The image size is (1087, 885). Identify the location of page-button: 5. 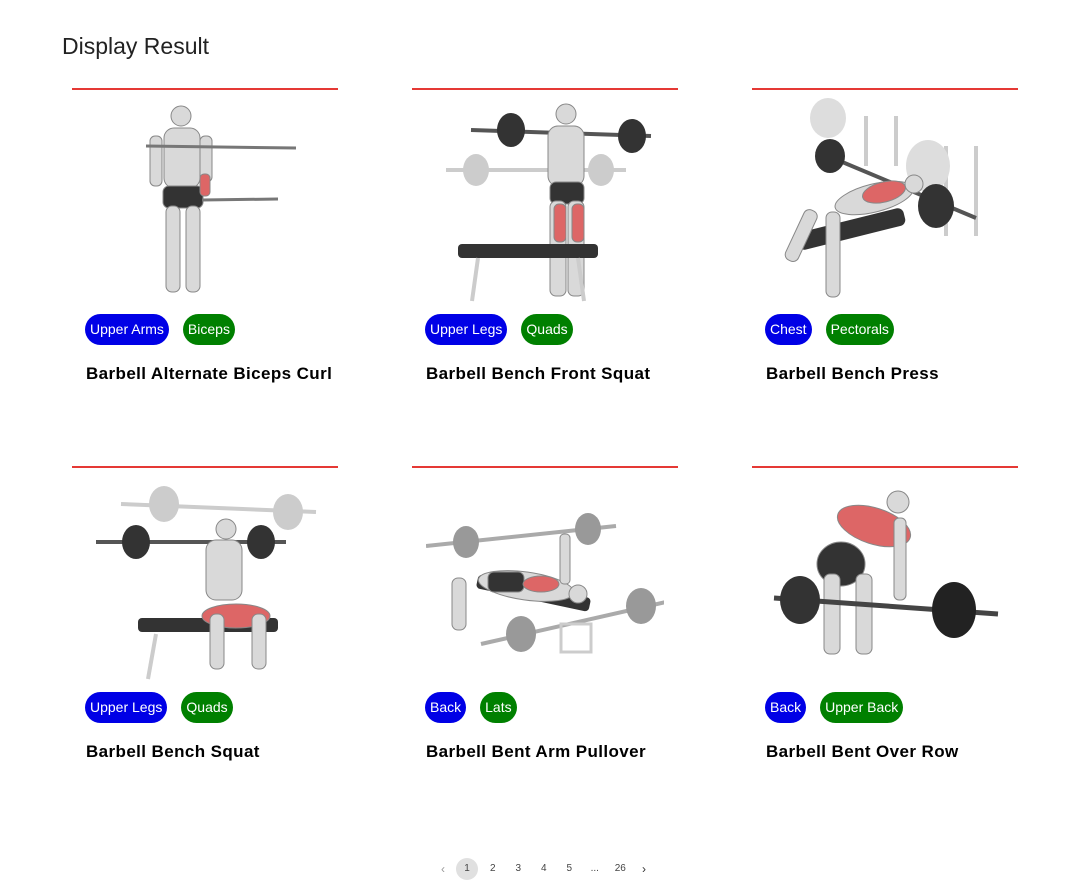
(570, 869).